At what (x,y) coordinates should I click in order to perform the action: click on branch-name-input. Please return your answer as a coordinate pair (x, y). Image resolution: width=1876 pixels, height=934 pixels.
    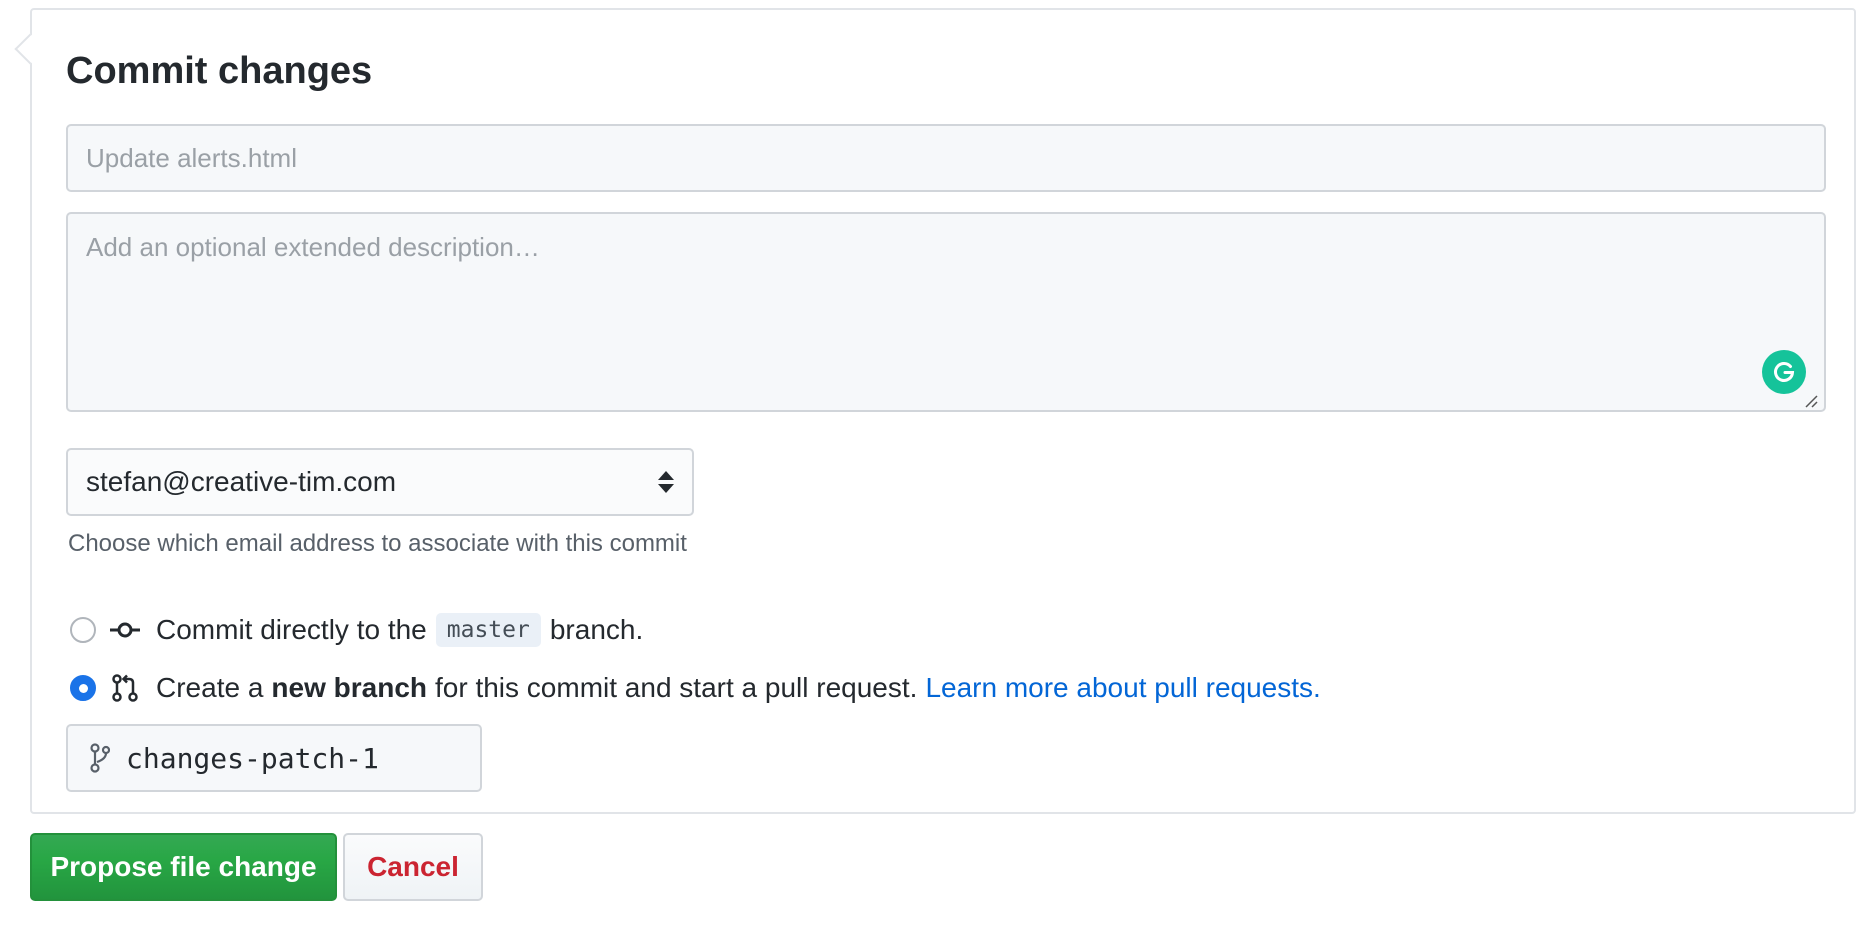
    Looking at the image, I should click on (276, 758).